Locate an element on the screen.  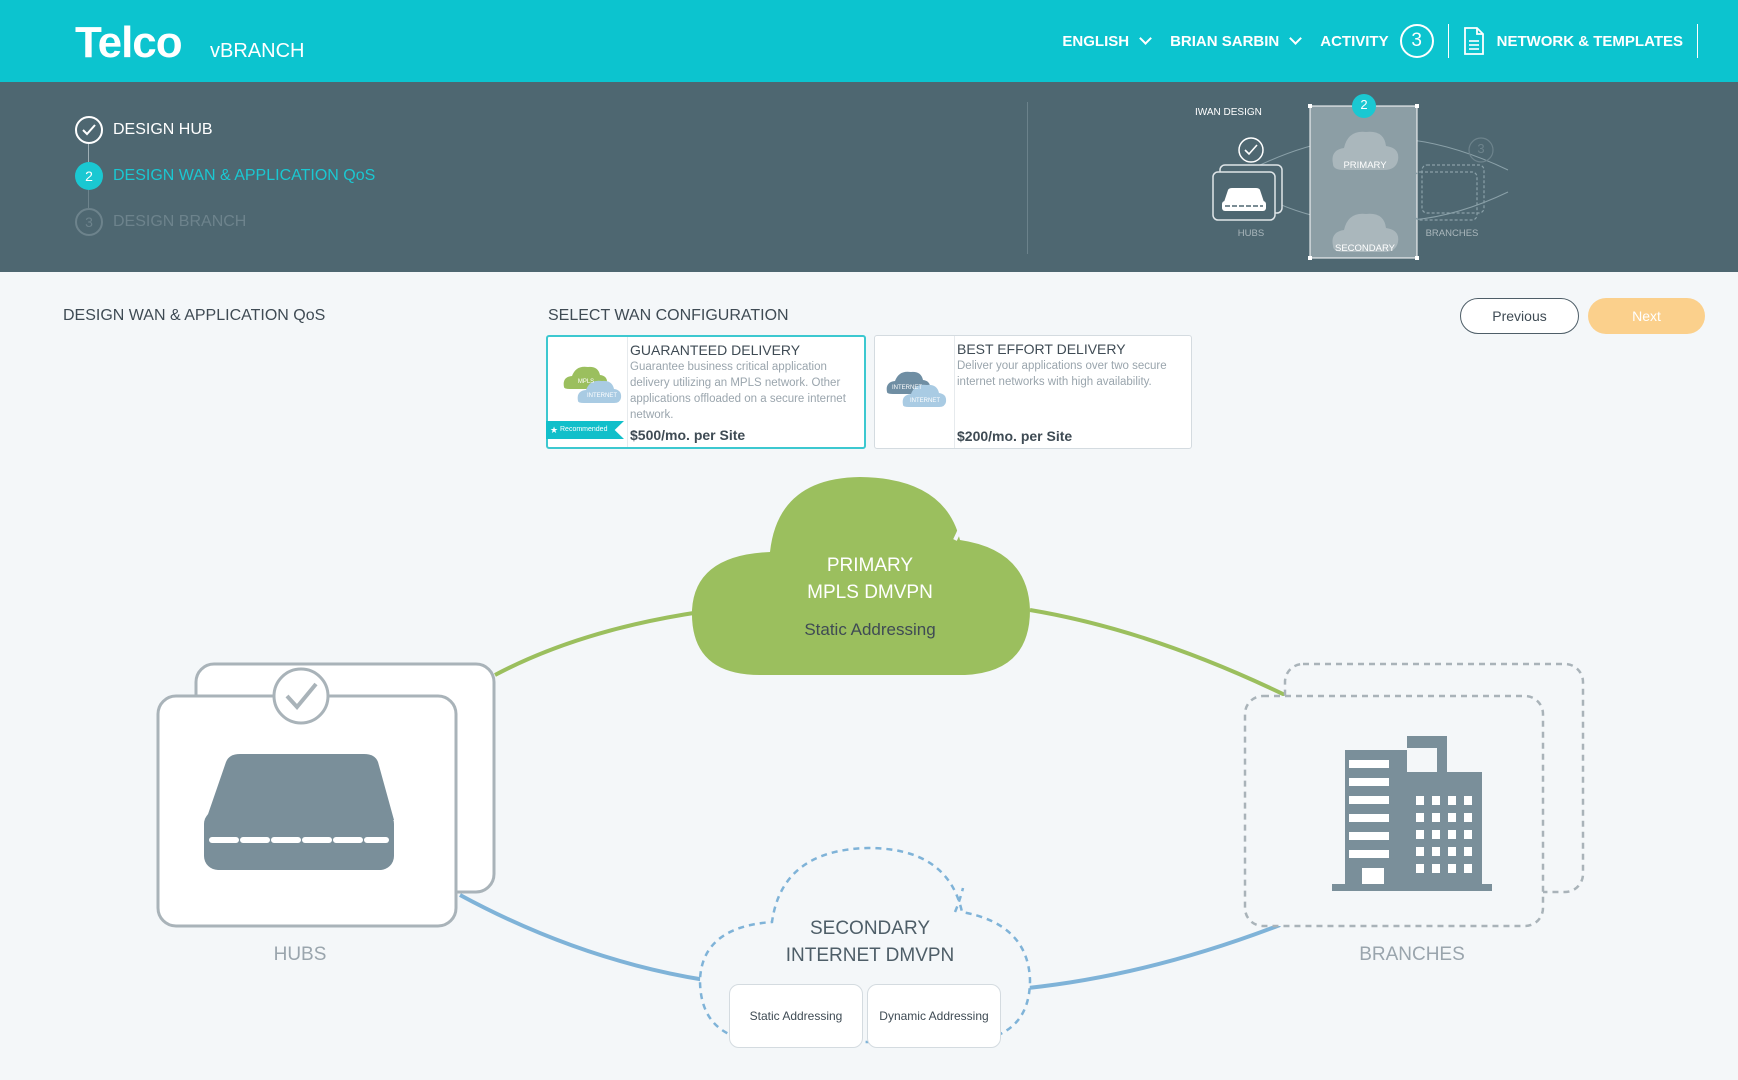
recommended-label: Recommended is located at coordinates (584, 429).